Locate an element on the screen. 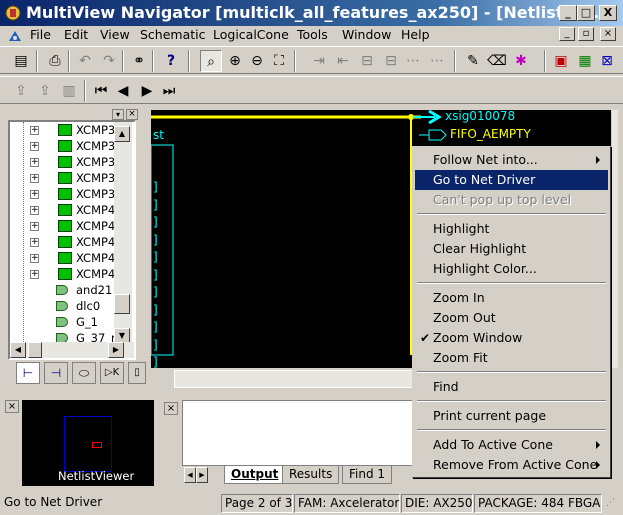 The image size is (623, 515). tab-ports-icon: ⬭ is located at coordinates (84, 373).